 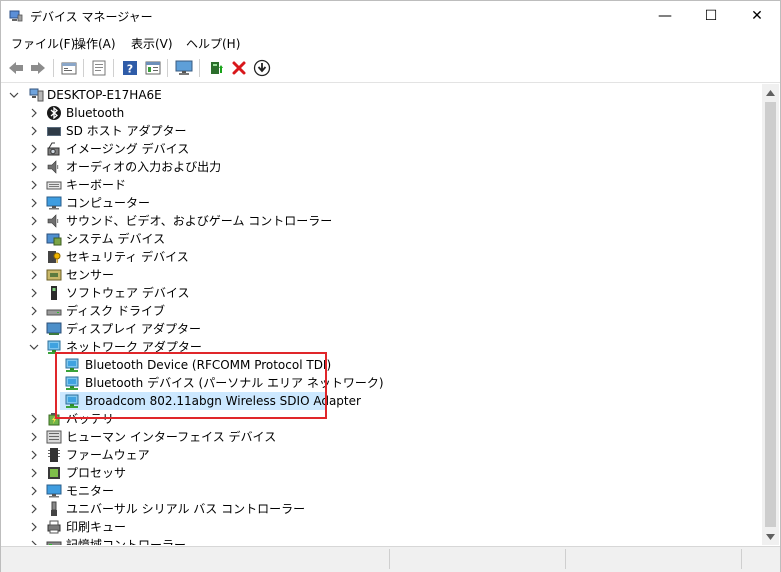 What do you see at coordinates (54, 185) in the screenshot?
I see `keyboard-icon` at bounding box center [54, 185].